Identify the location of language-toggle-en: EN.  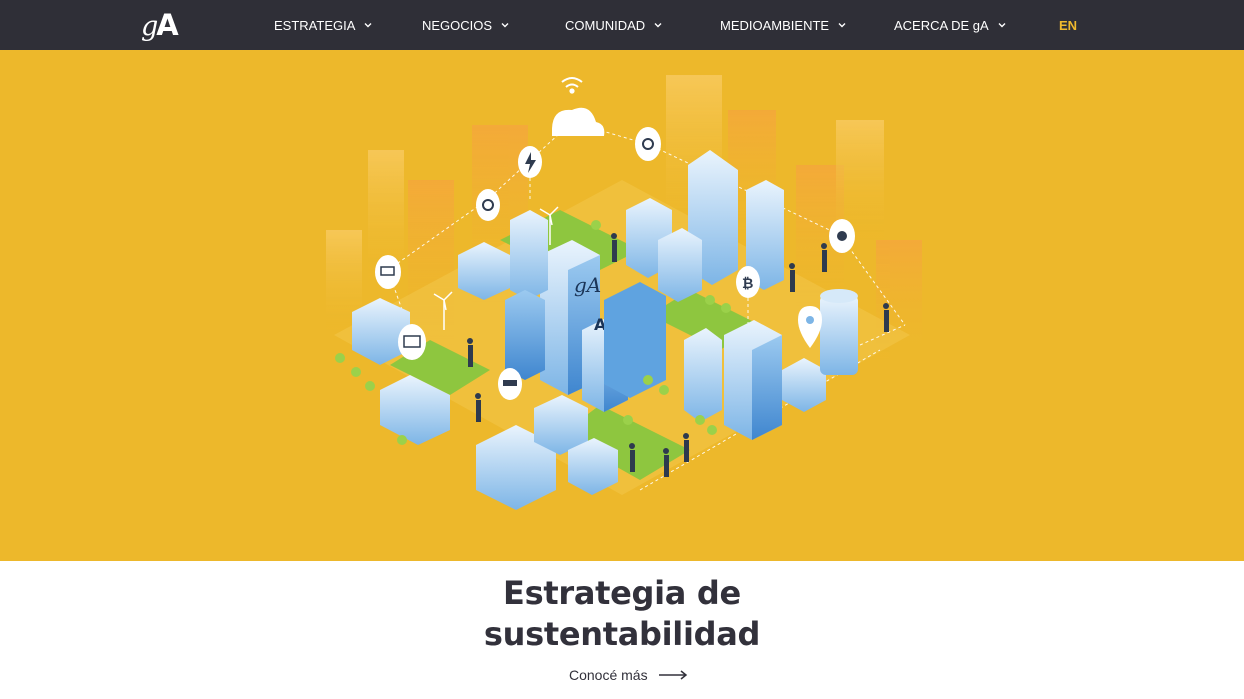
(1068, 25).